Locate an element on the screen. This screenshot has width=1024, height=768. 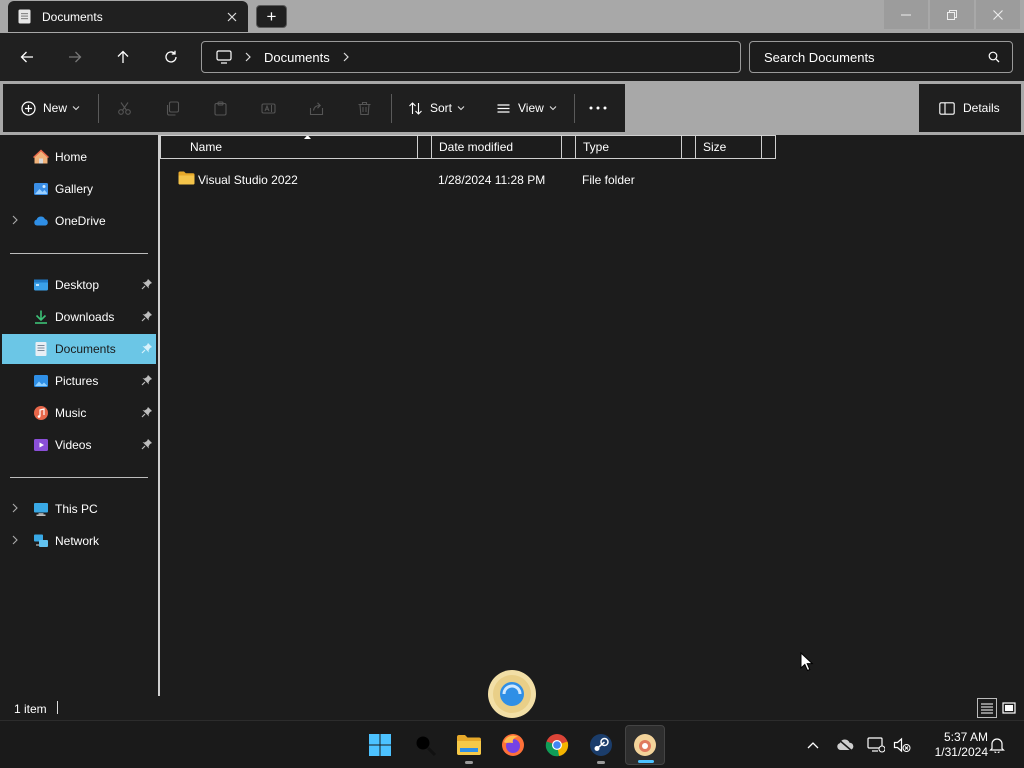
this-pc-icon is located at coordinates (41, 509).